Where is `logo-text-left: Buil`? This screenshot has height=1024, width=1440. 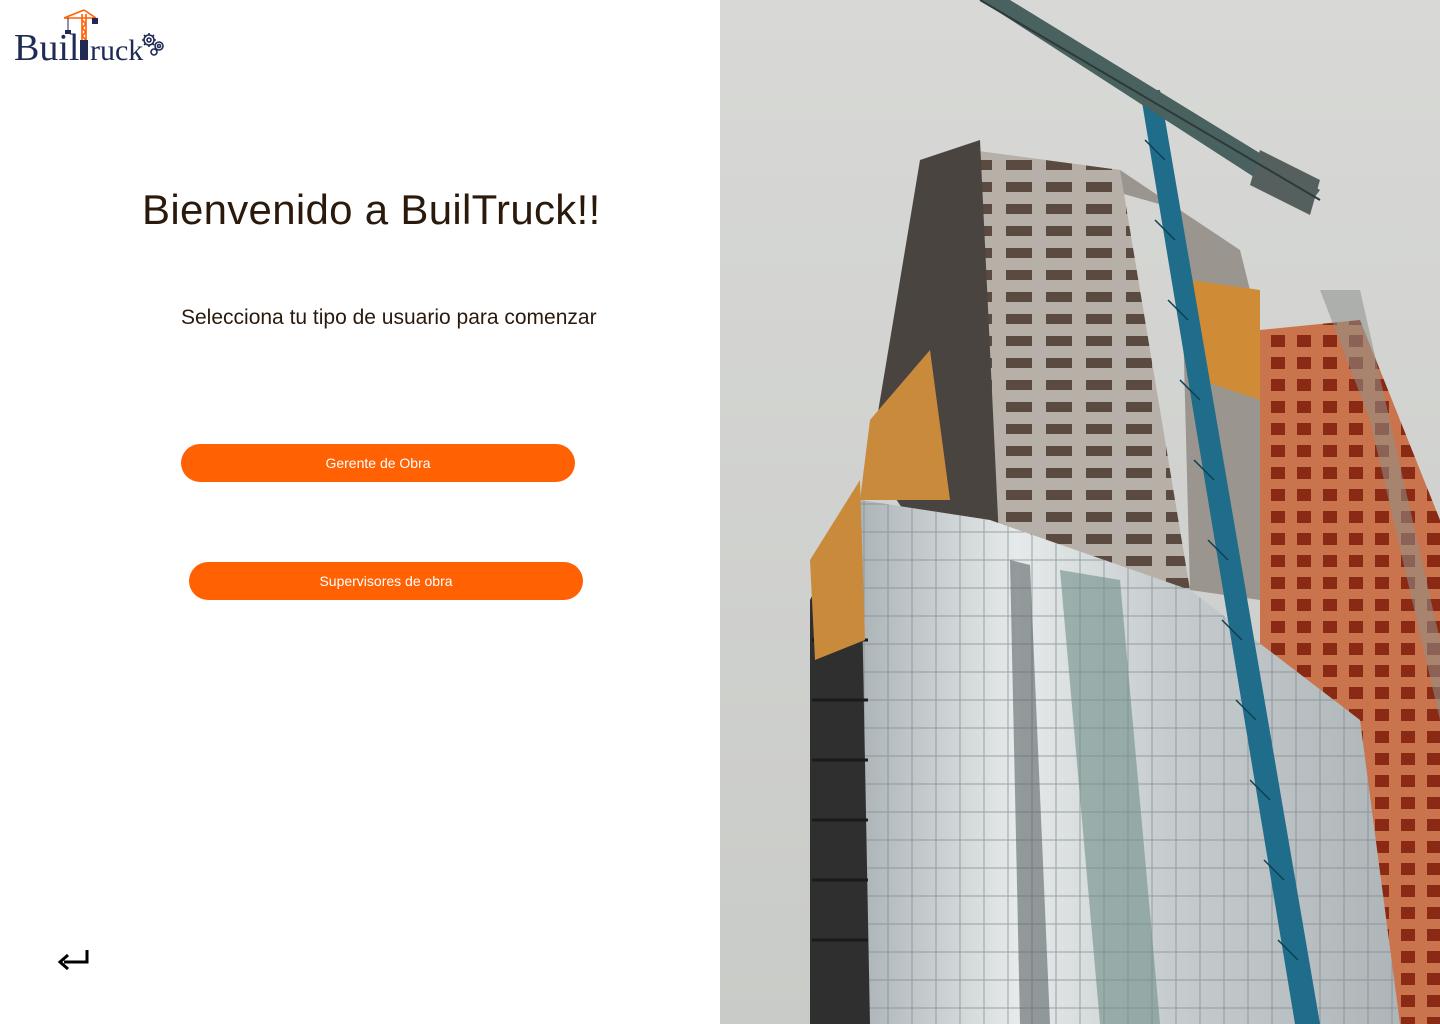
logo-text-left: Buil is located at coordinates (46, 46).